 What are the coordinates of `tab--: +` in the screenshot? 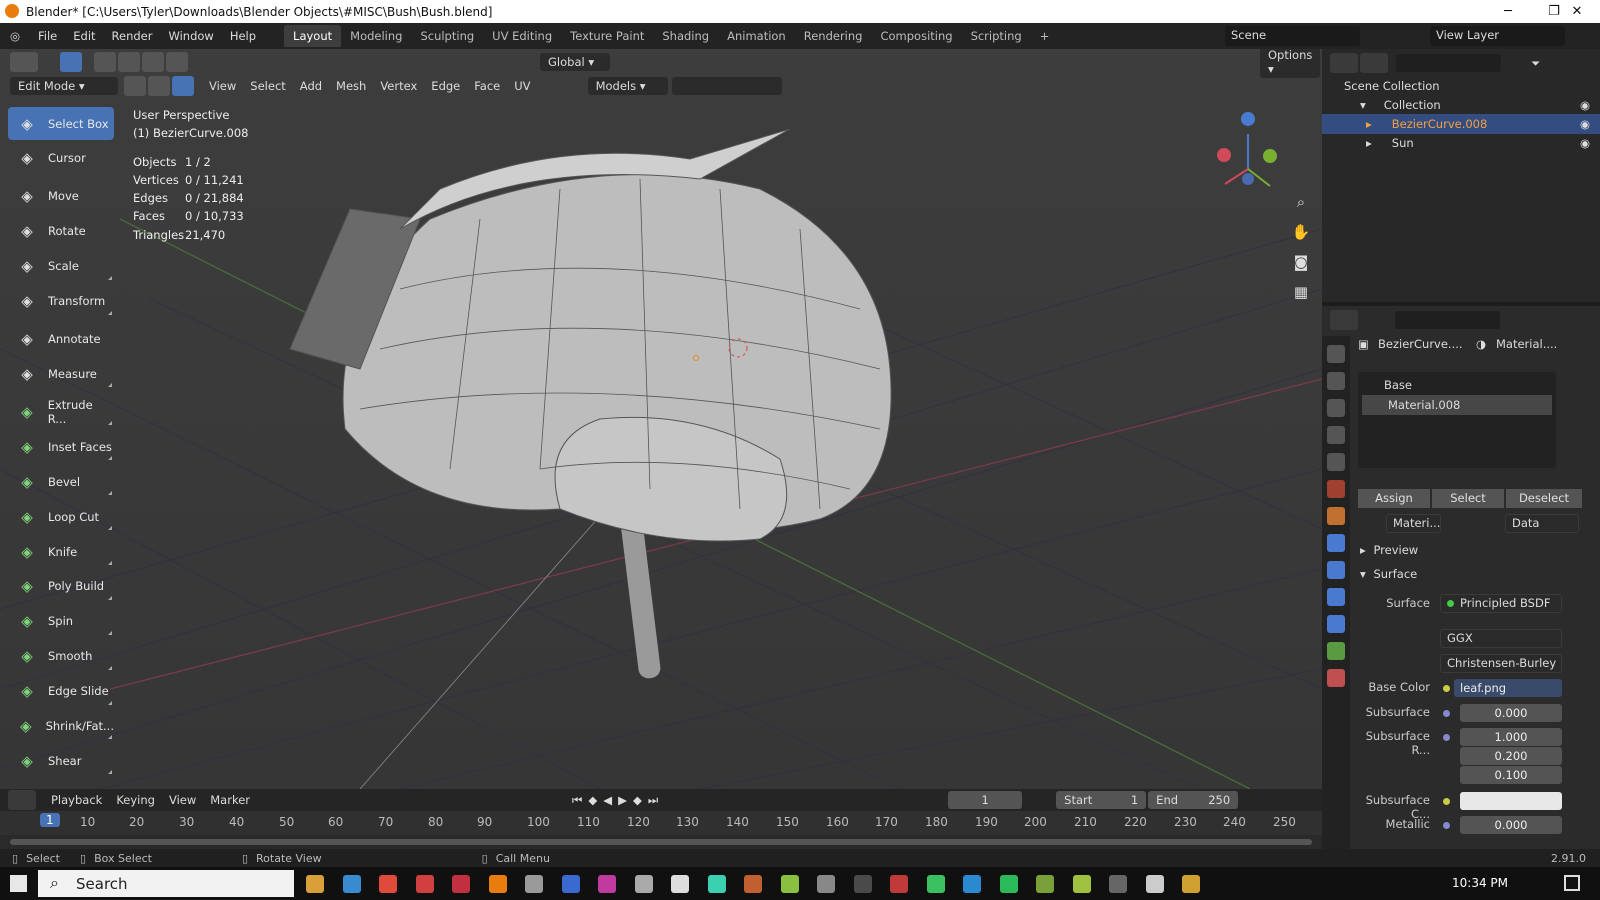 It's located at (1045, 36).